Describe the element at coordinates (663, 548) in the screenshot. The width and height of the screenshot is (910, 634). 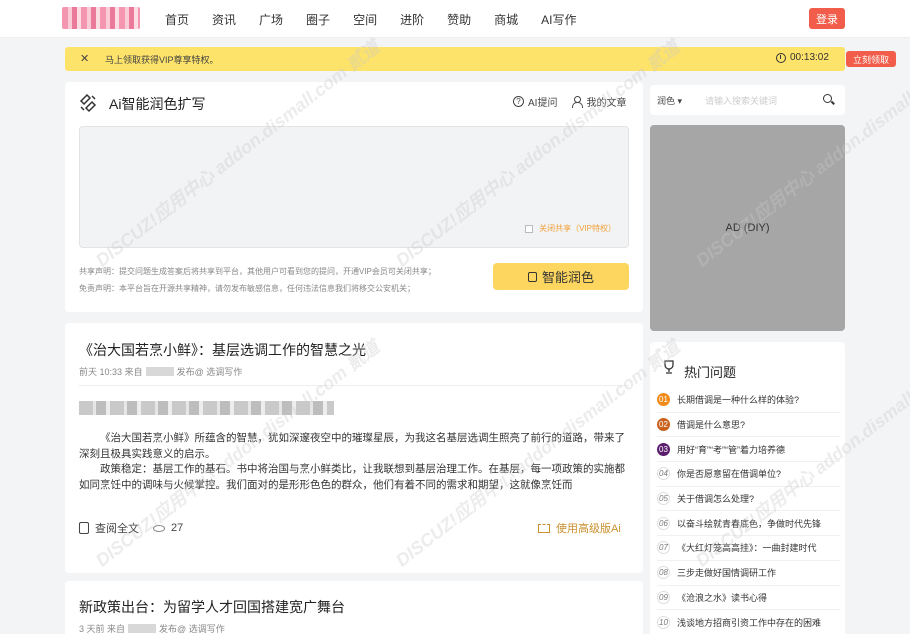
I see `rank-badge: 07` at that location.